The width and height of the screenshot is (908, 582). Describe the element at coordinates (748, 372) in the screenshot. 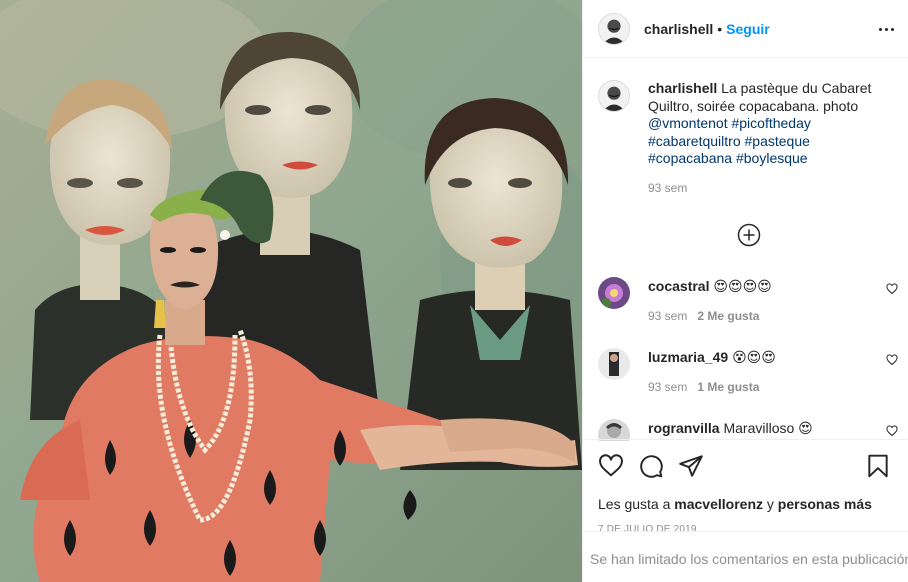

I see `comment-item: luzmaria_49 😵😍😍 93 sem 1 Me gusta` at that location.